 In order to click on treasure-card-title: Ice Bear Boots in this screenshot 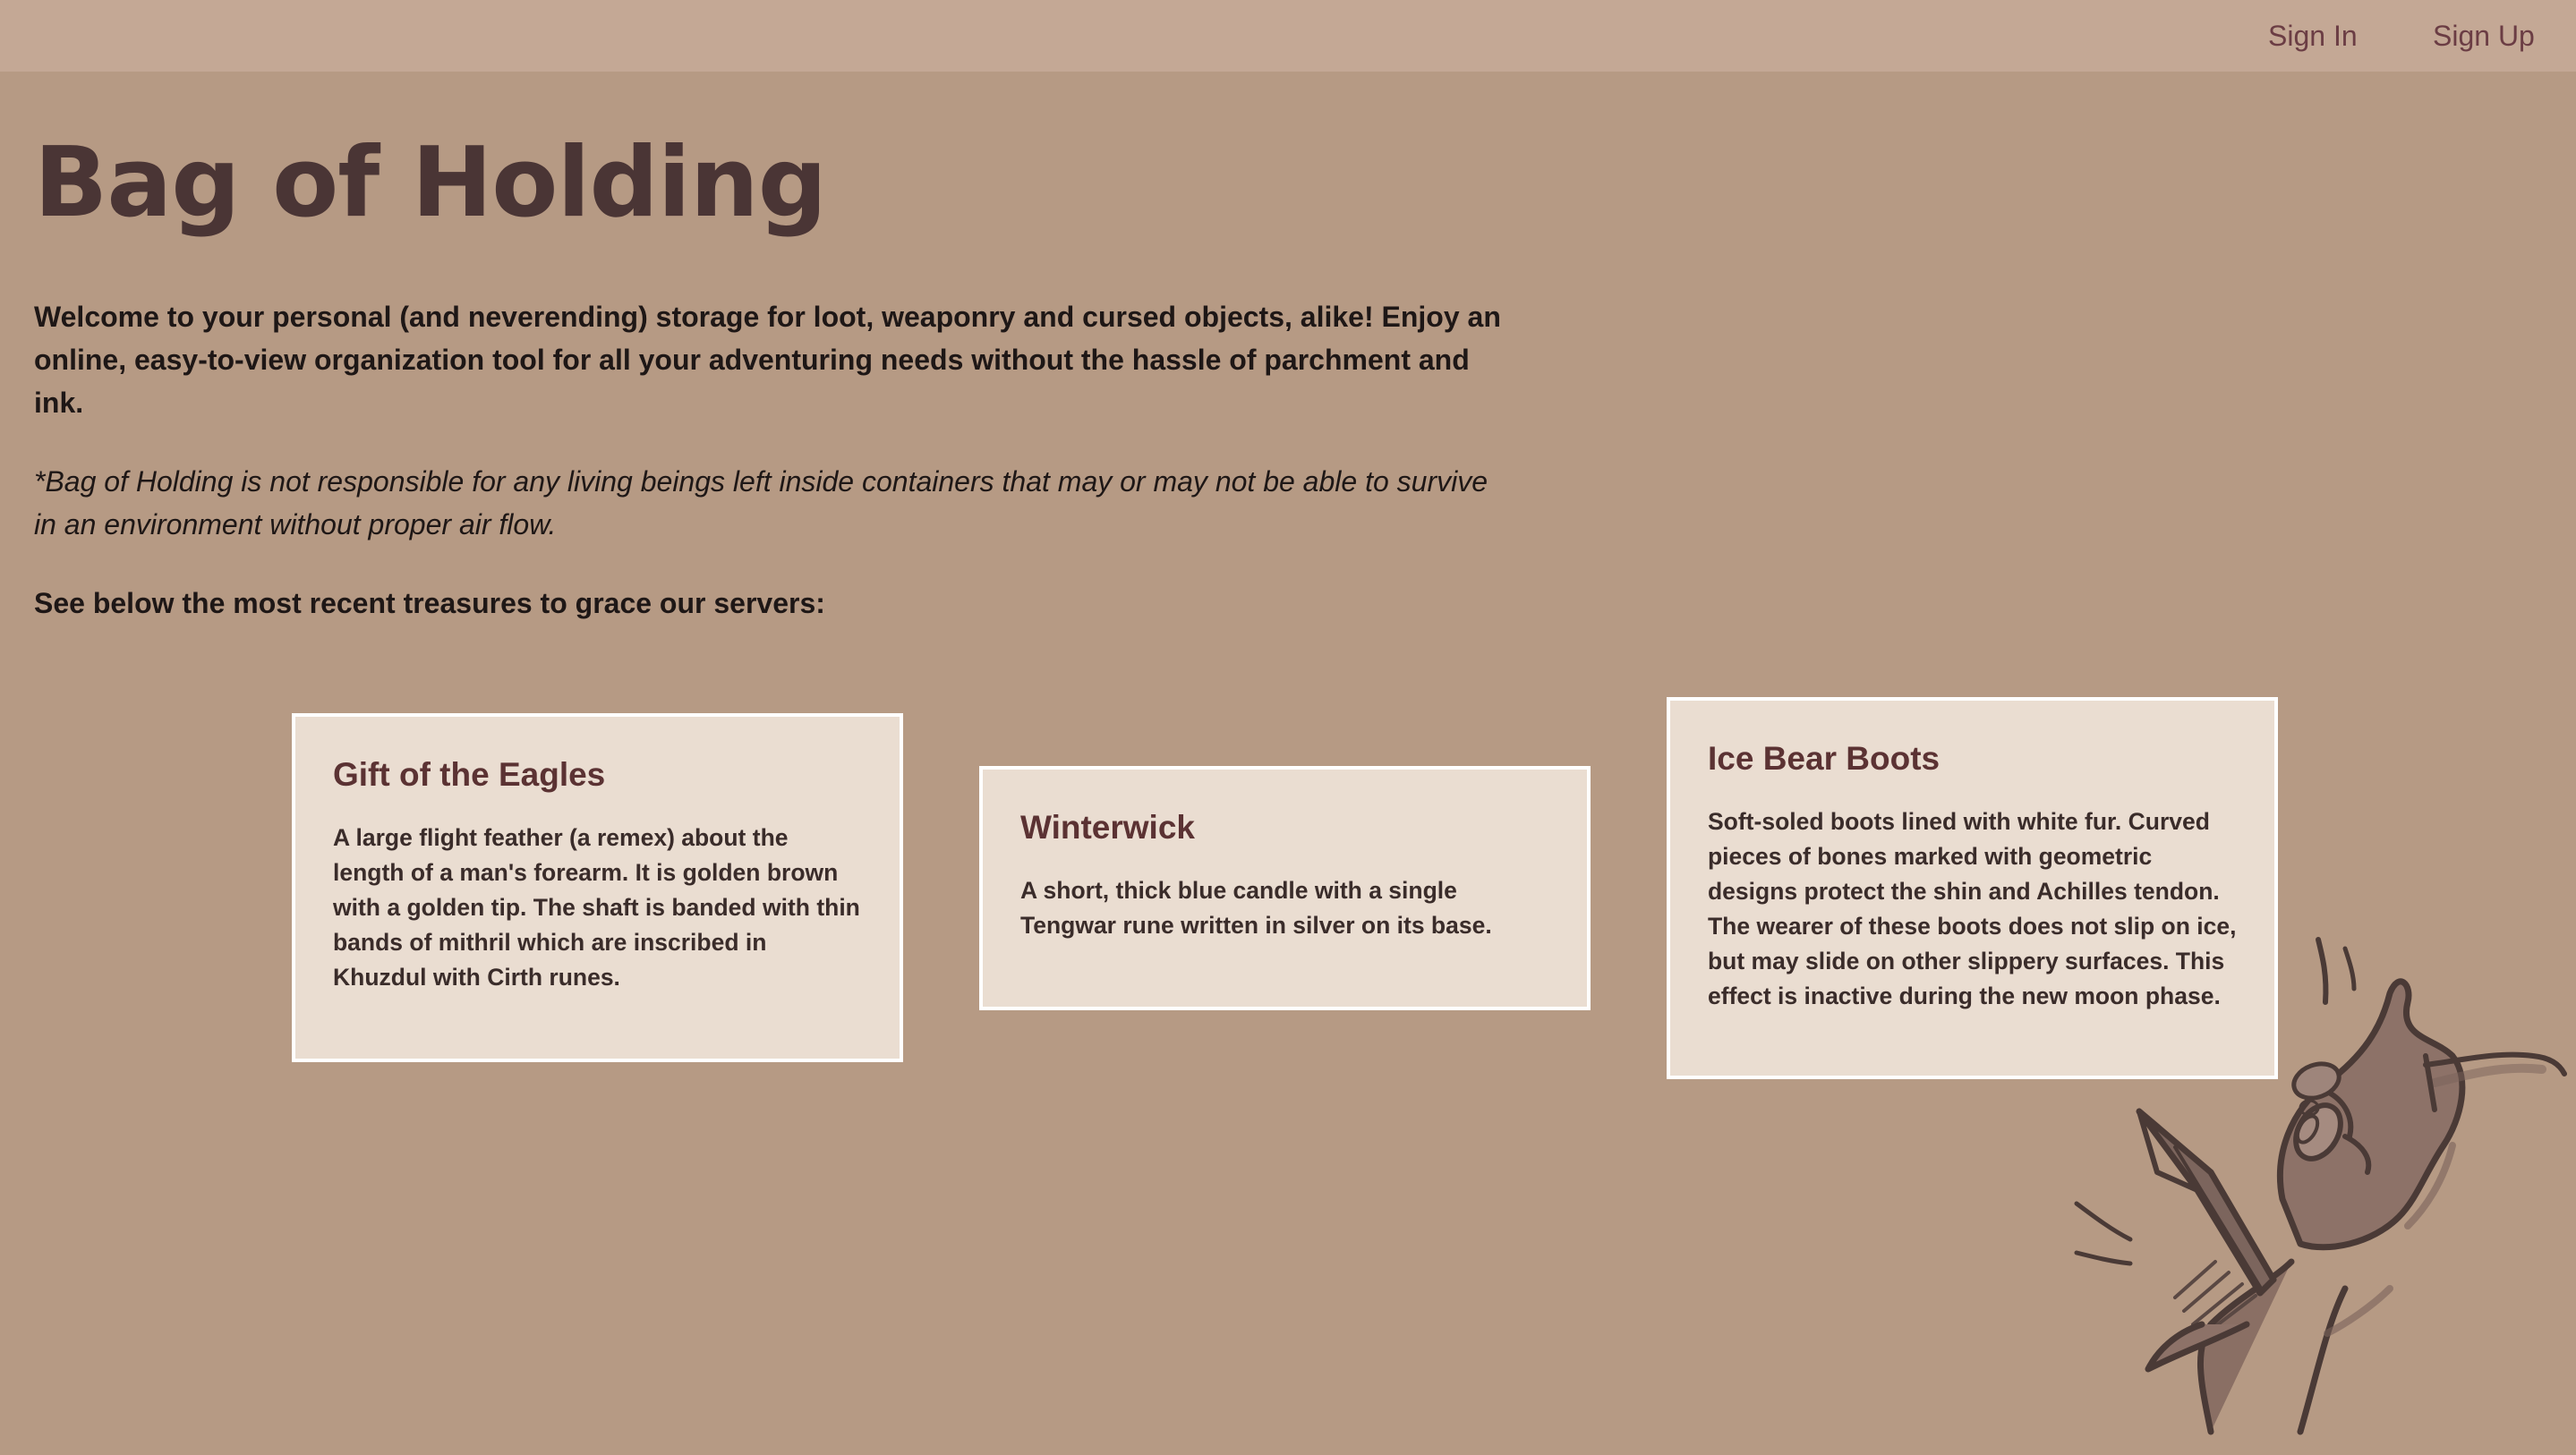, I will do `click(1824, 758)`.